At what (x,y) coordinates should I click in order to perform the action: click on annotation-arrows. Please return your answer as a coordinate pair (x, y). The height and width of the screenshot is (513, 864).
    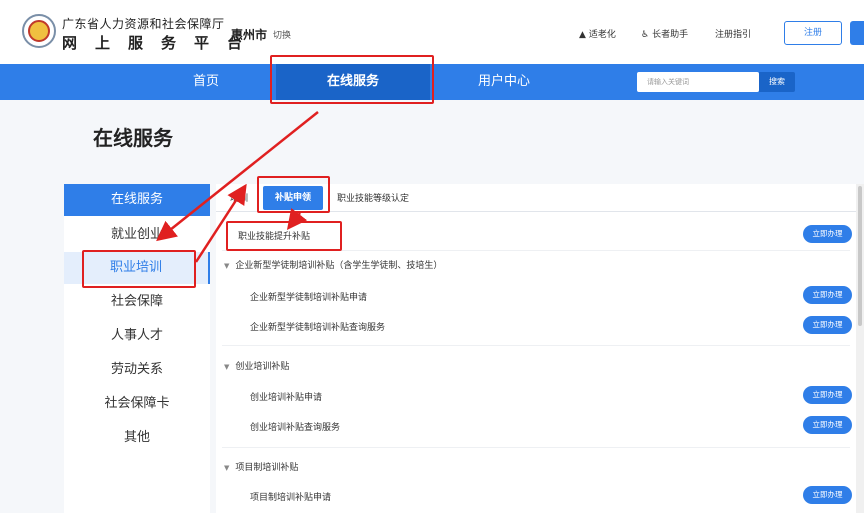
    Looking at the image, I should click on (237, 187).